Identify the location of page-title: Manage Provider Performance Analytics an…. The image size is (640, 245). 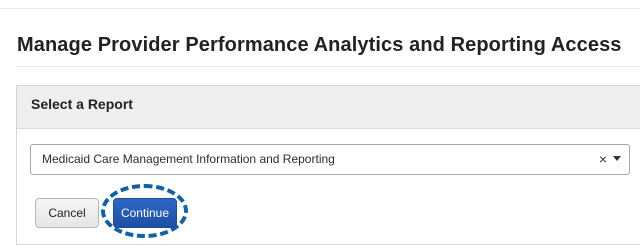
(319, 45).